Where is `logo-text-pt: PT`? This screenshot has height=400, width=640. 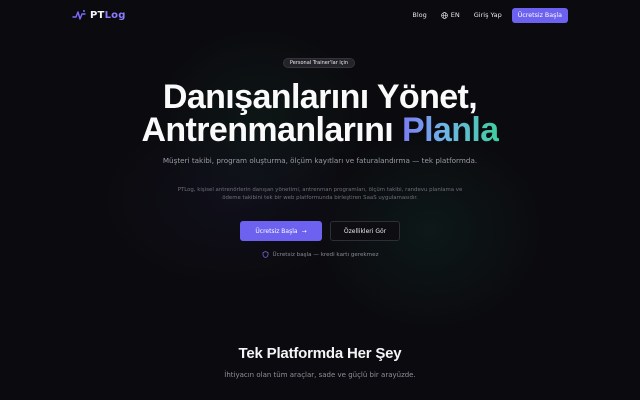 logo-text-pt: PT is located at coordinates (97, 15).